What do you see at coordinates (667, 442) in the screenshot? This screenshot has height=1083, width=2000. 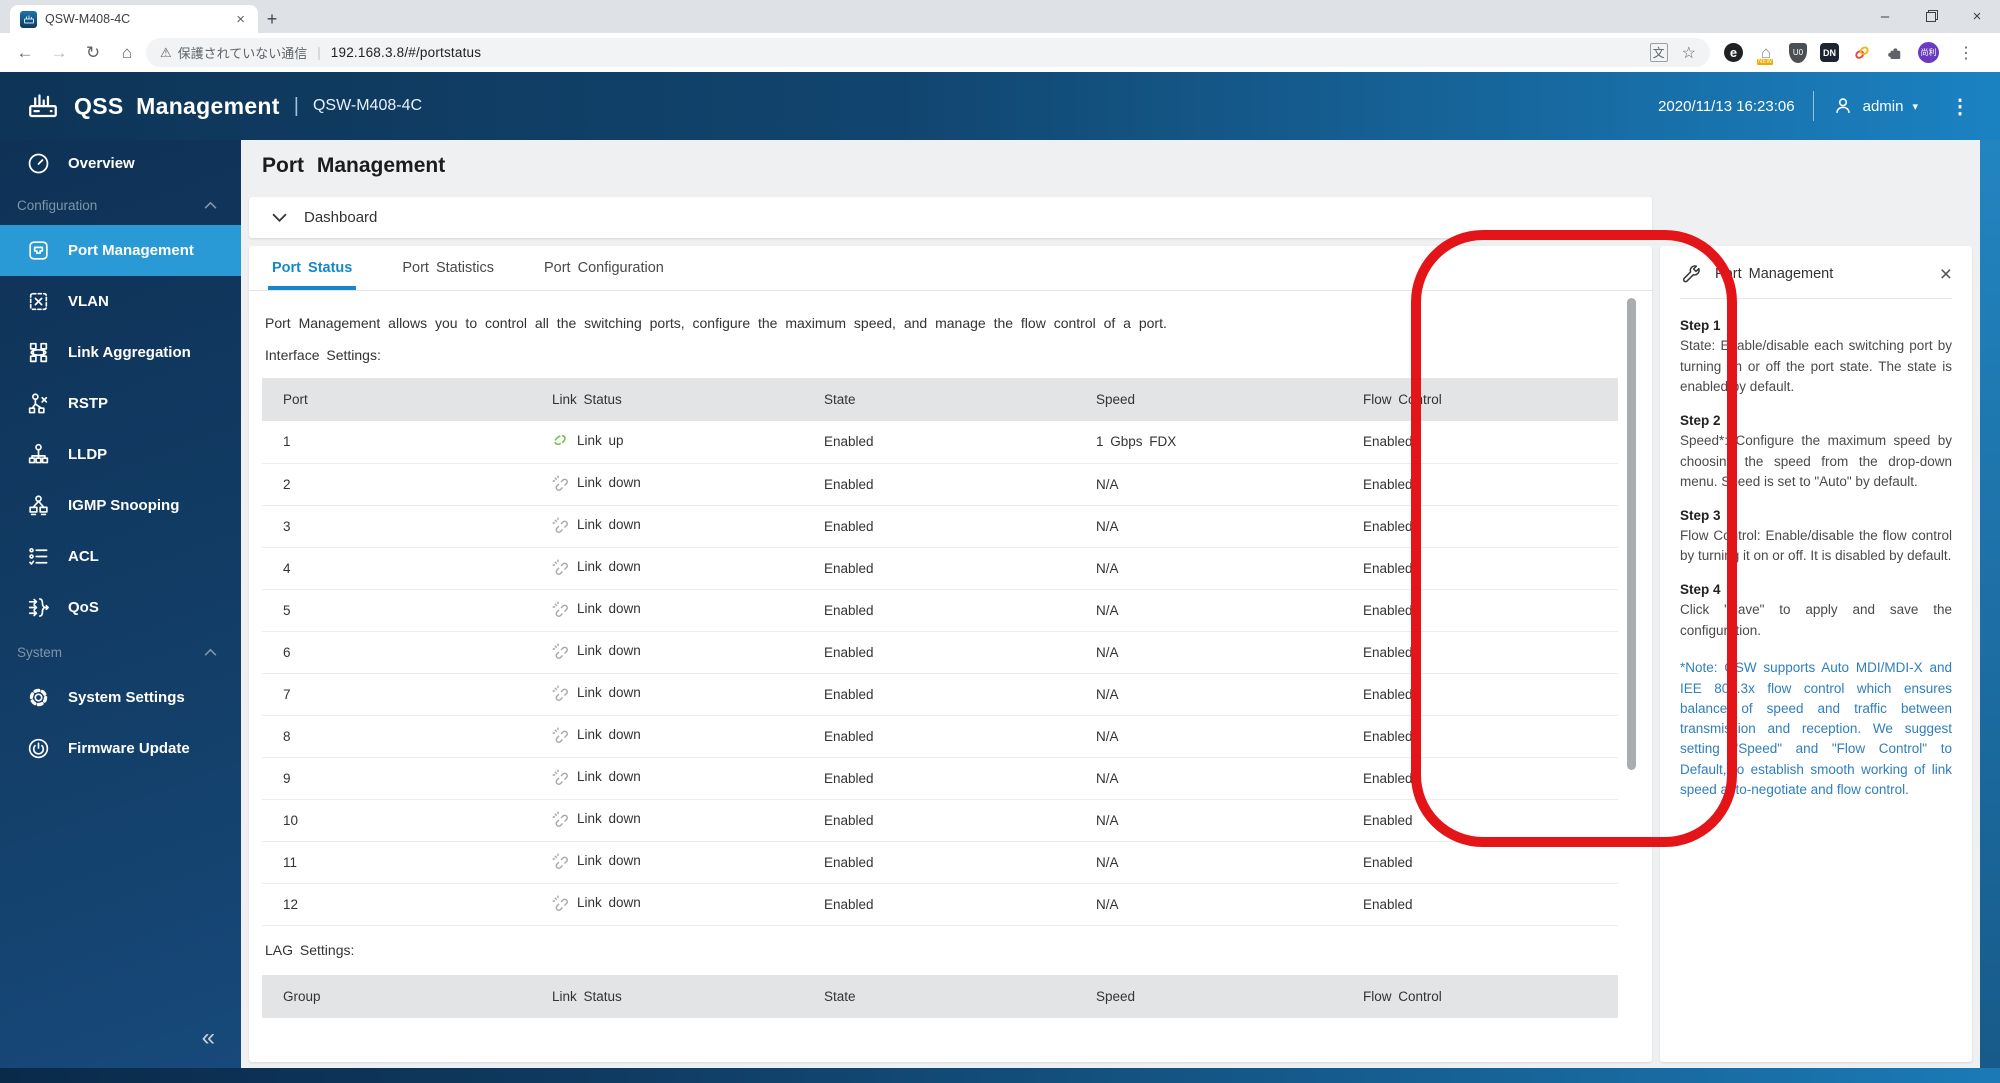 I see `cell-link-status: Link up` at bounding box center [667, 442].